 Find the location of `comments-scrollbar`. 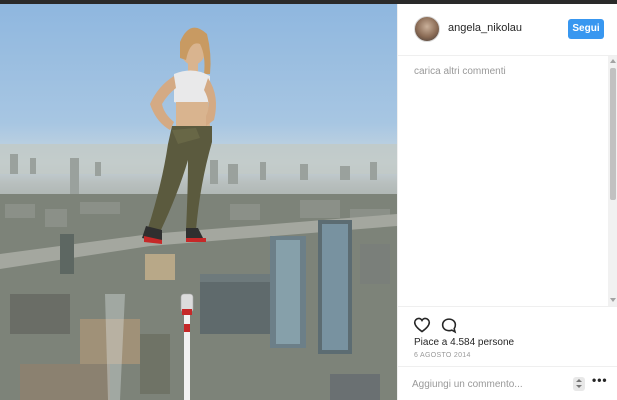

comments-scrollbar is located at coordinates (612, 181).